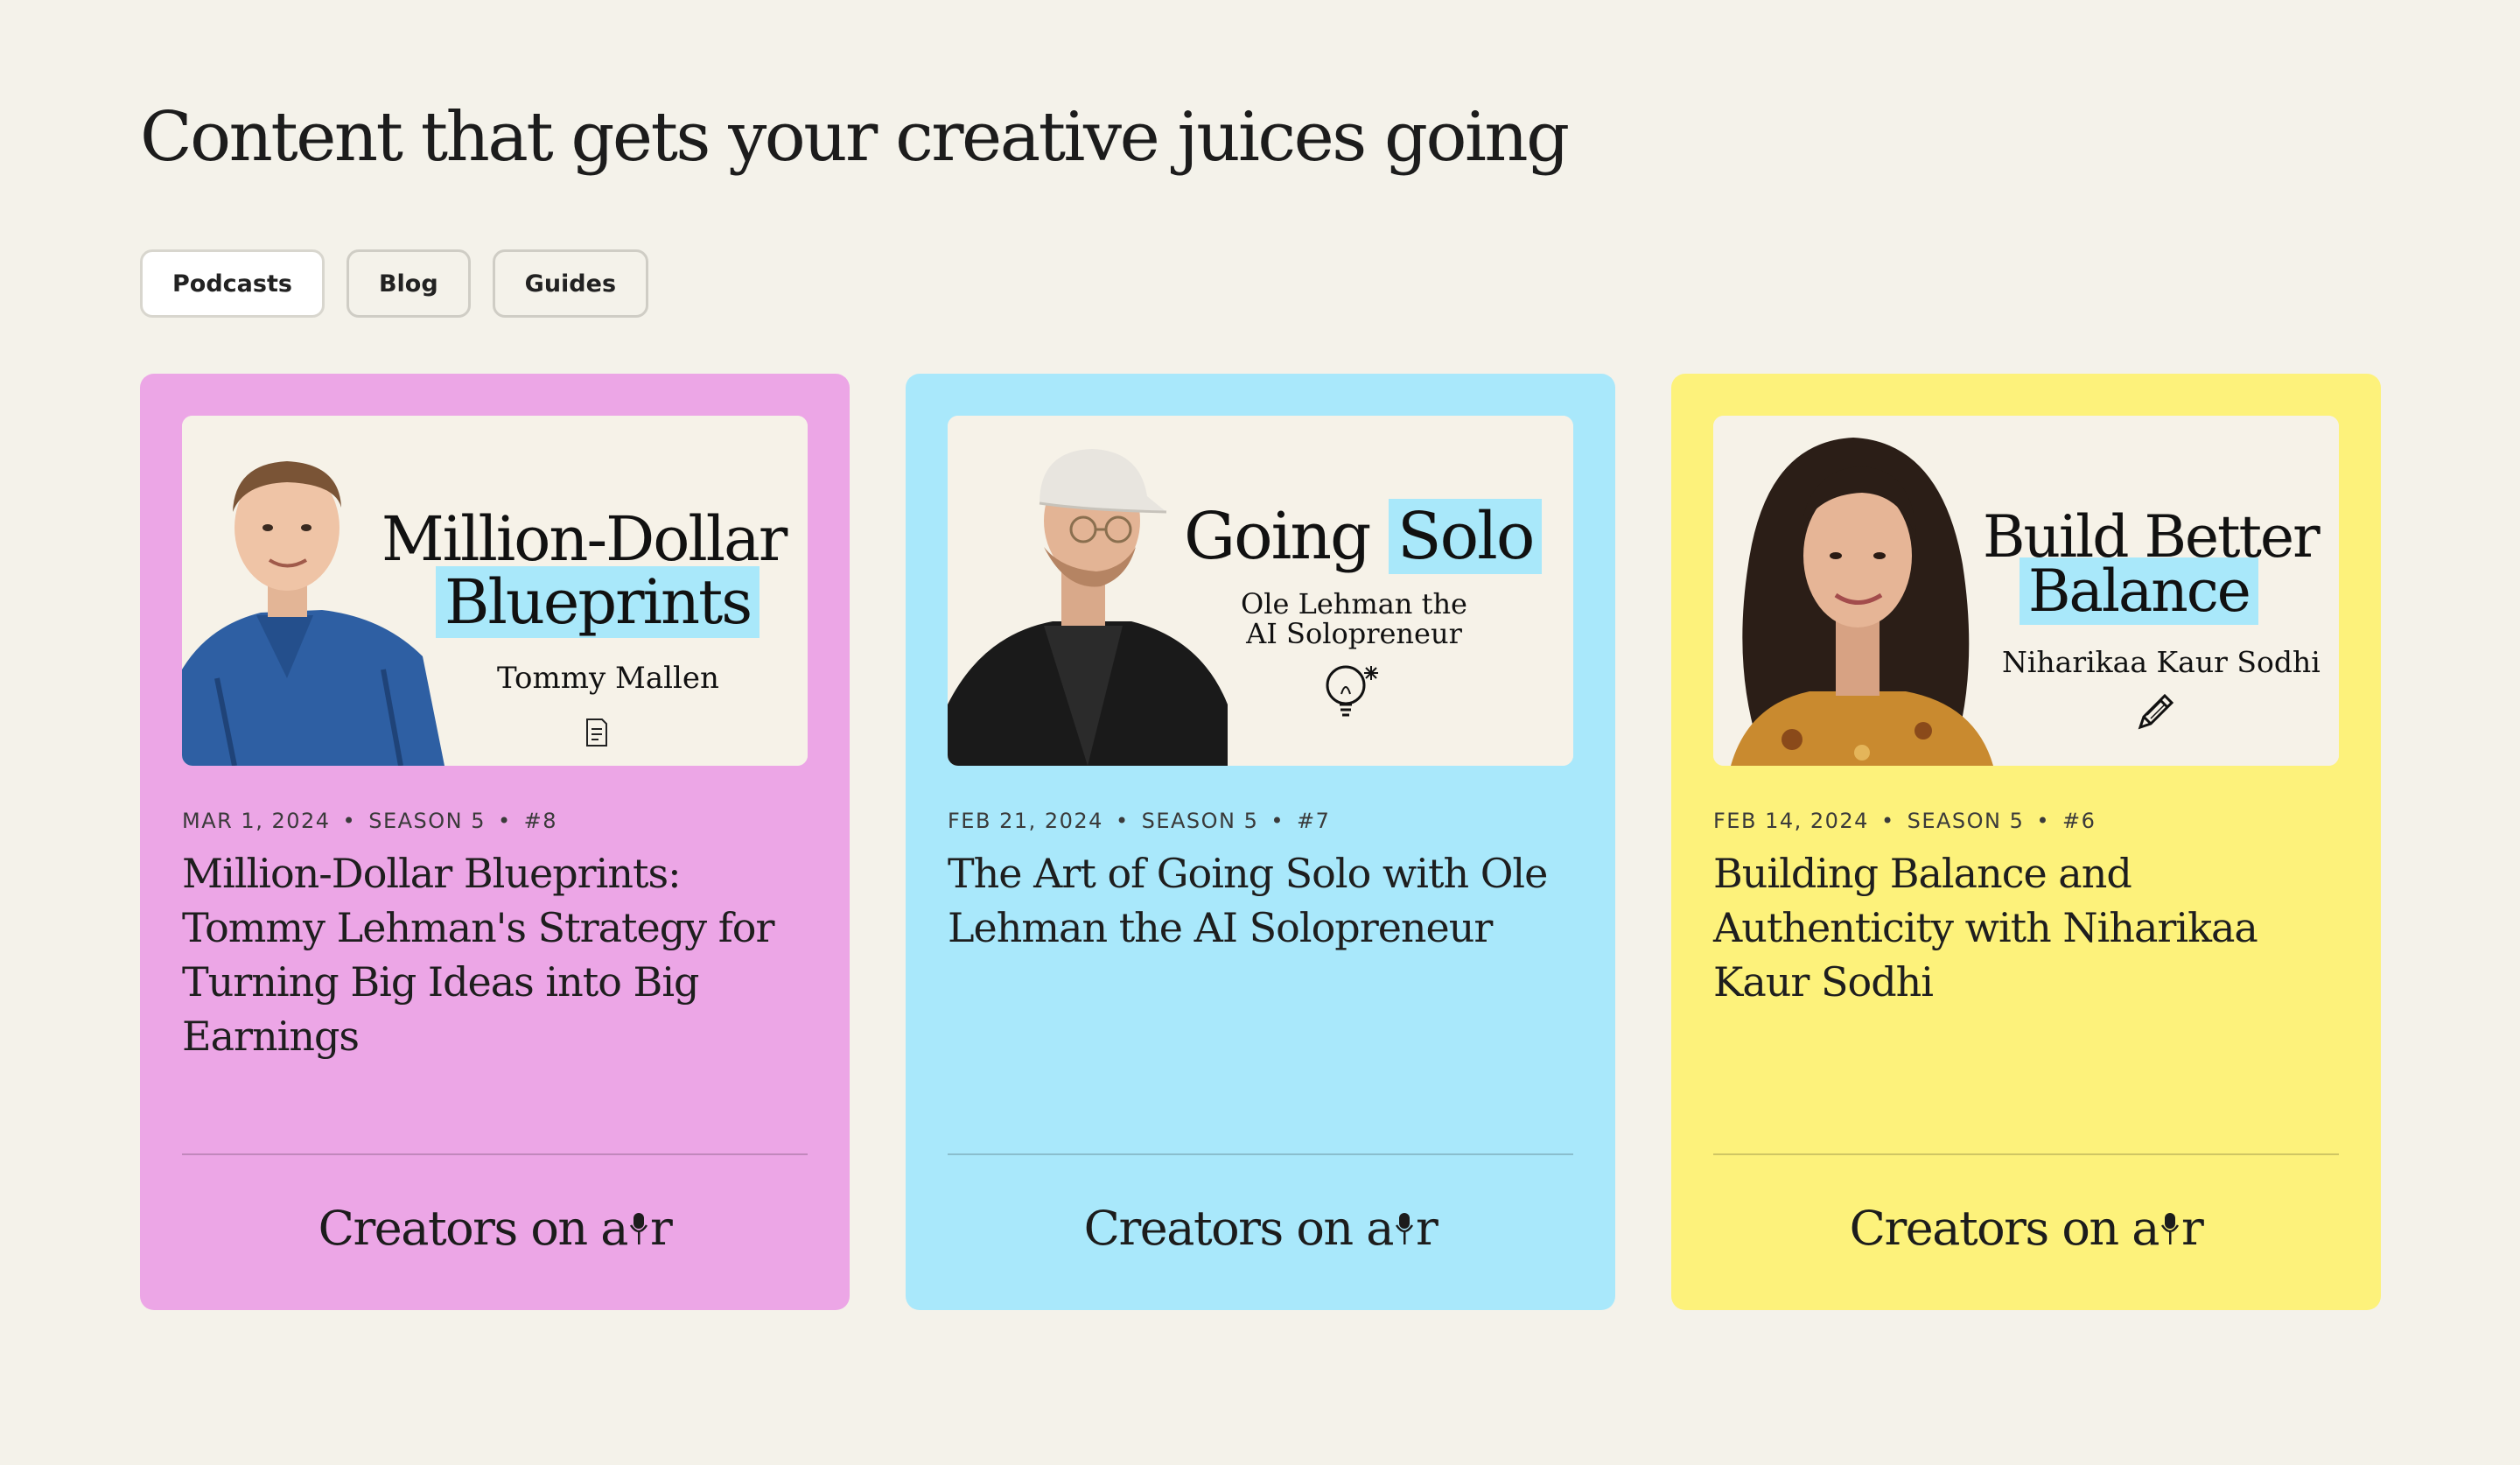 Image resolution: width=2520 pixels, height=1465 pixels. I want to click on episode-number: #6, so click(2079, 821).